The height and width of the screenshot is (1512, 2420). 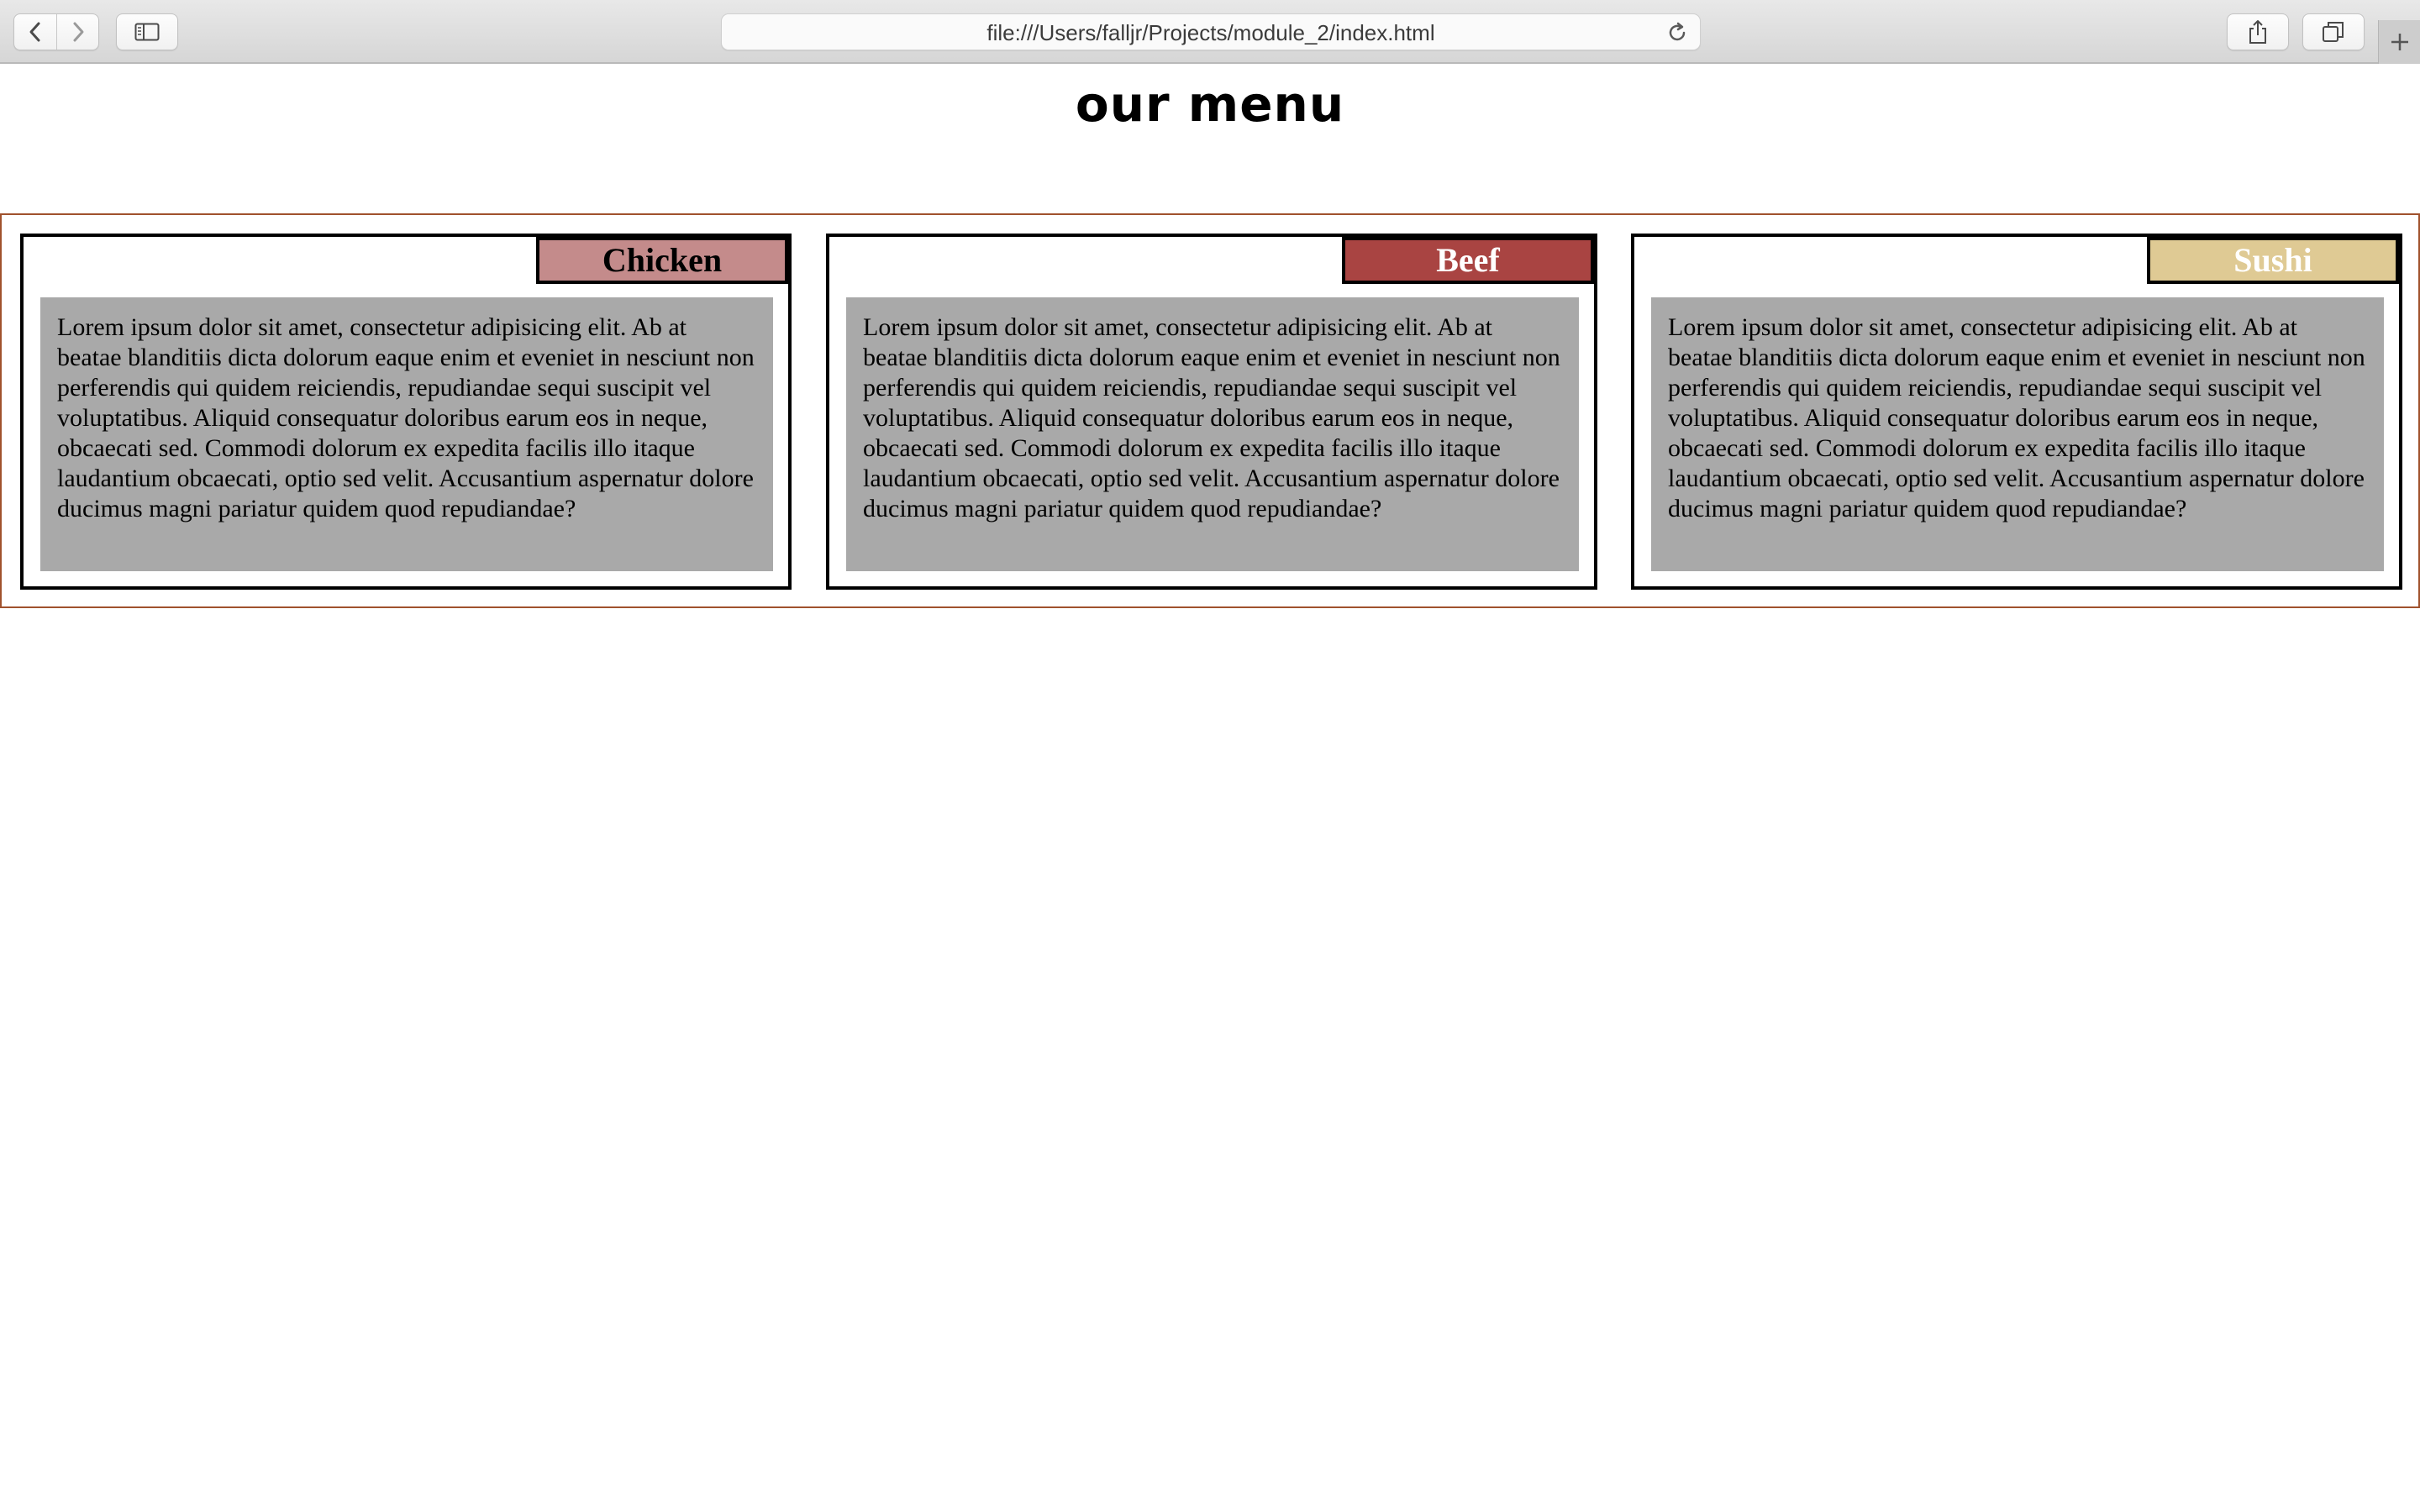 I want to click on reload-icon, so click(x=1678, y=31).